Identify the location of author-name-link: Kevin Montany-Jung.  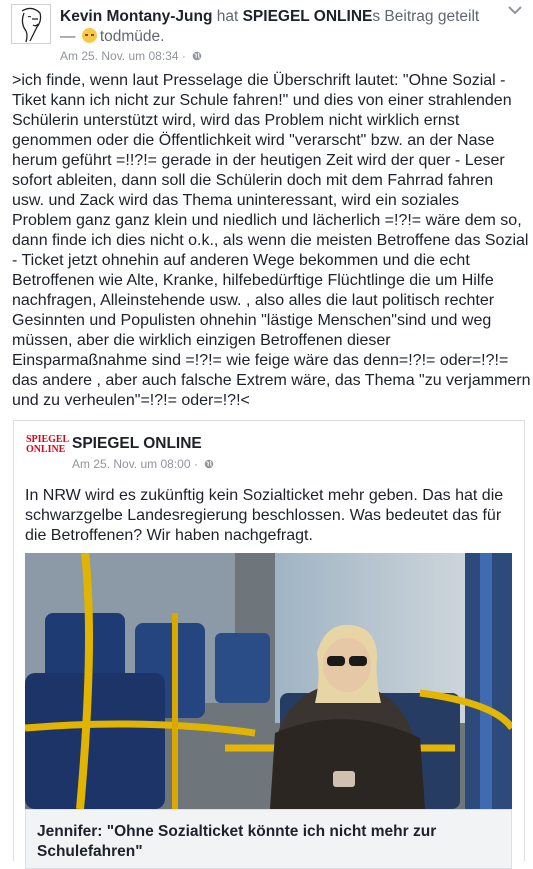
(136, 16).